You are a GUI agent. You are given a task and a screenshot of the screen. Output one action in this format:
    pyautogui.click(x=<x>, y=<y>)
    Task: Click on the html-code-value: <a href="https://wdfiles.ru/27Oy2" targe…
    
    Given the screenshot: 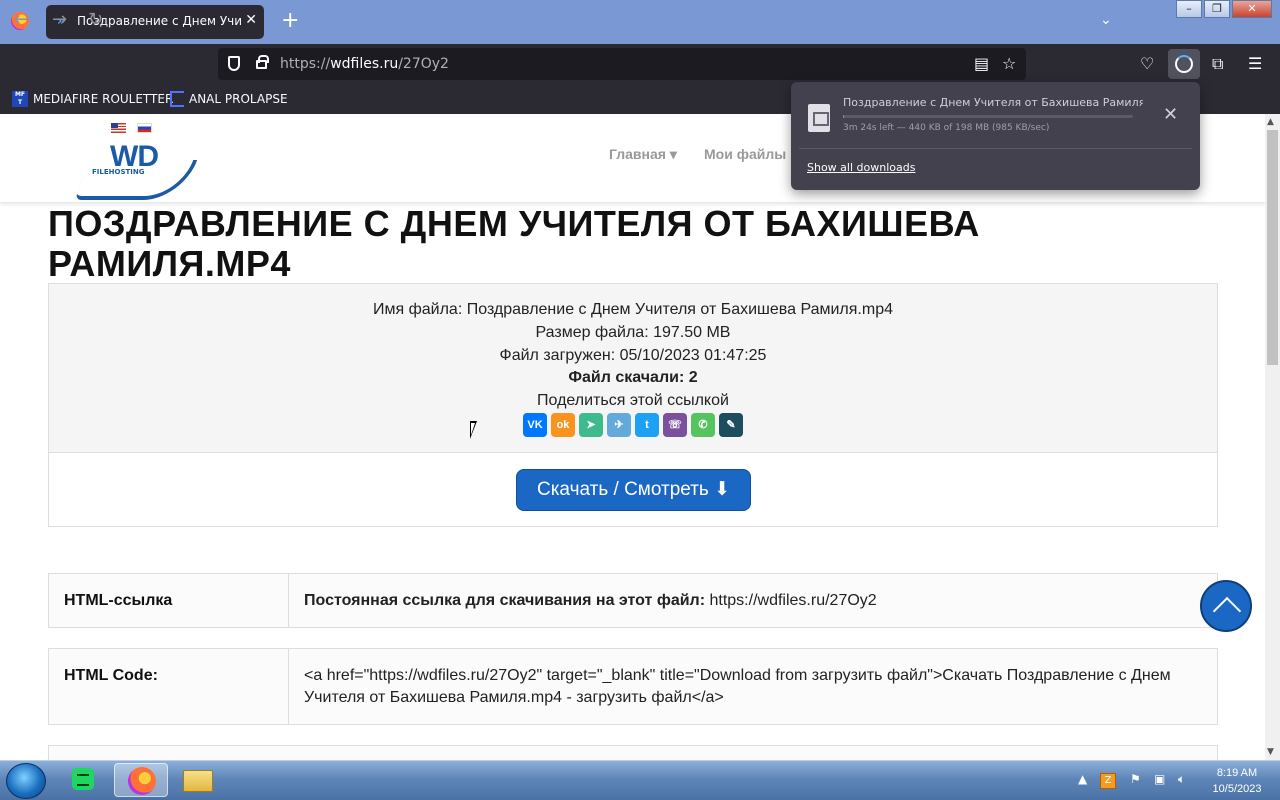 What is the action you would take?
    pyautogui.click(x=753, y=686)
    